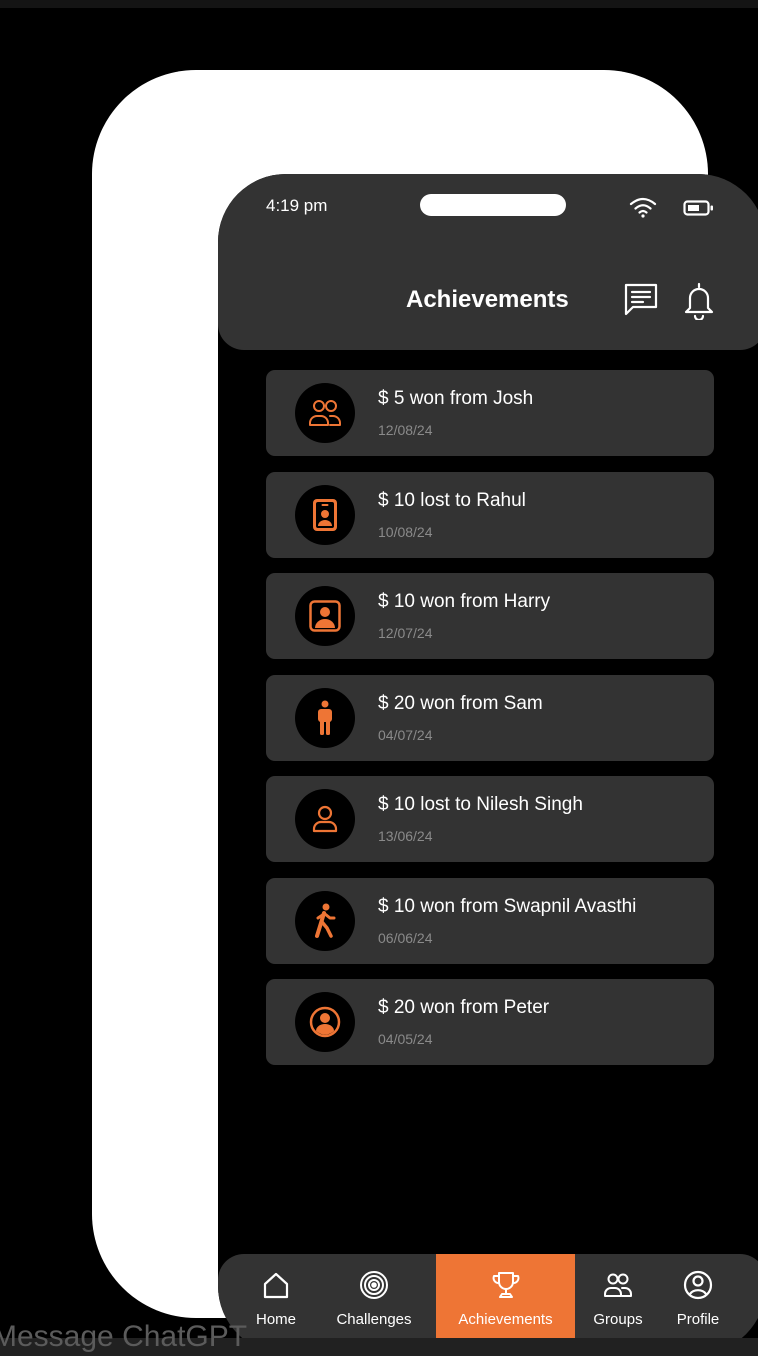 The height and width of the screenshot is (1356, 758). I want to click on achievement-title: $ 10 lost to Nilesh Singh, so click(480, 804).